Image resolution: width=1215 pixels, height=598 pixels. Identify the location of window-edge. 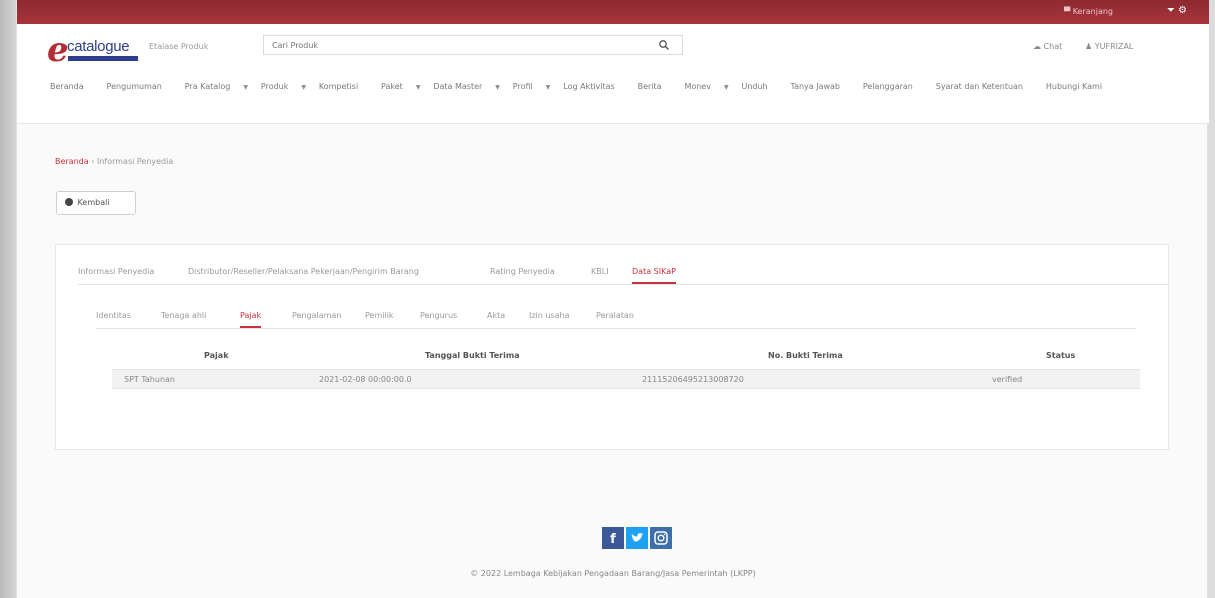
(8, 299).